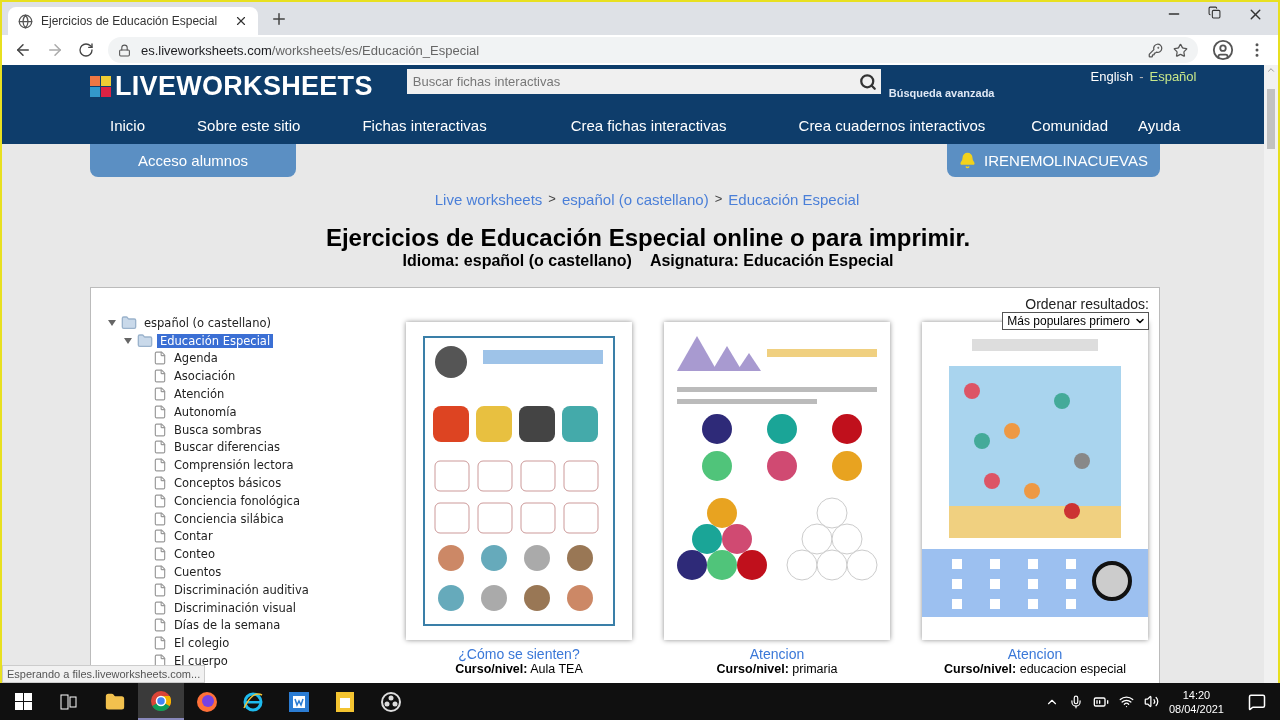  What do you see at coordinates (1087, 304) in the screenshot?
I see `sort-label: Ordenar resultados:` at bounding box center [1087, 304].